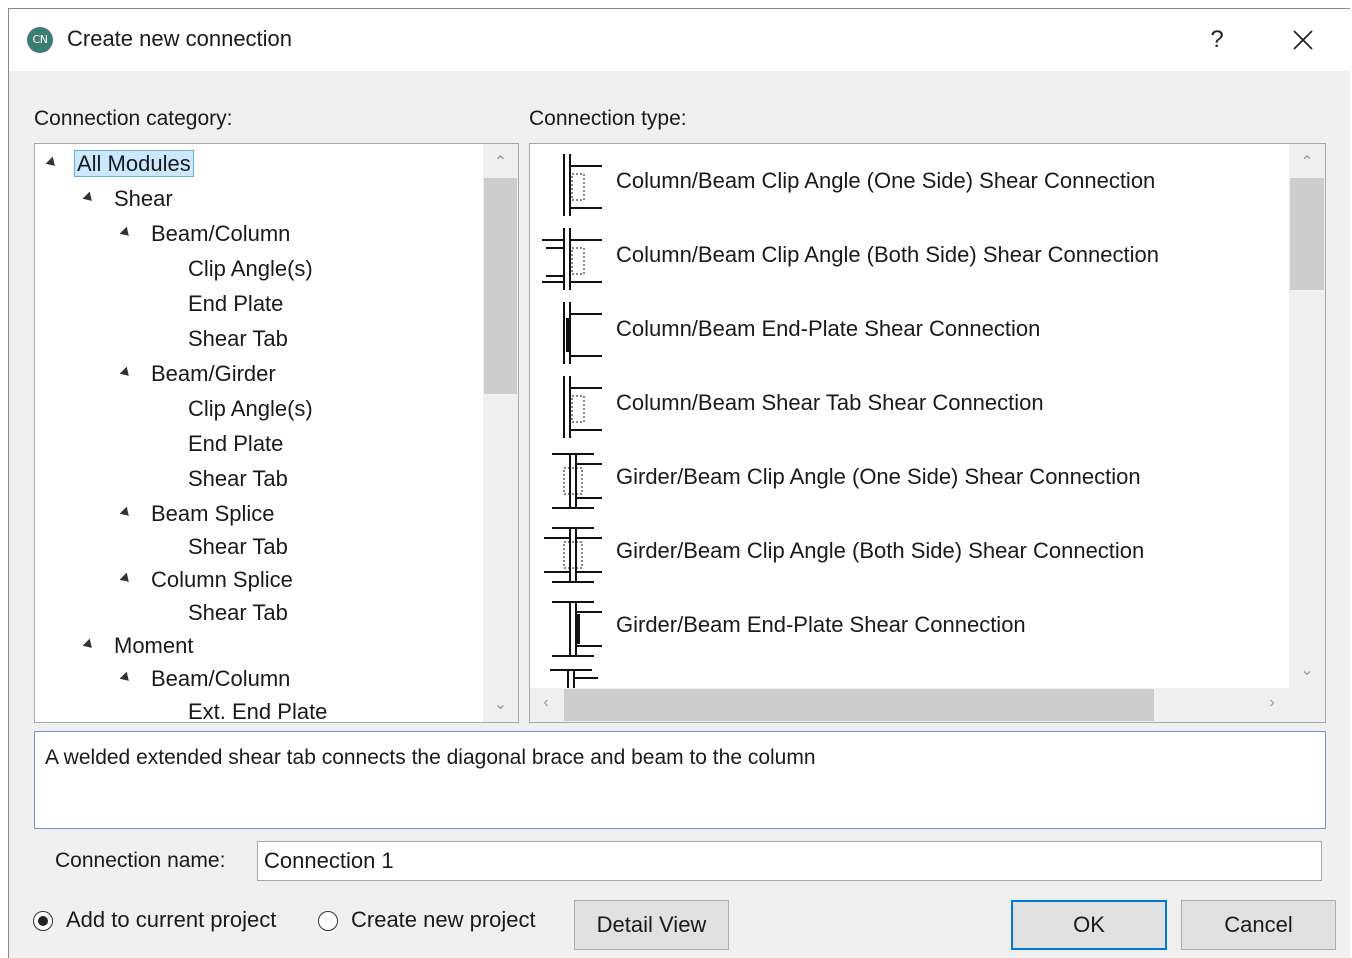 This screenshot has height=958, width=1352. I want to click on girder-clip-angle-one-side-icon, so click(573, 481).